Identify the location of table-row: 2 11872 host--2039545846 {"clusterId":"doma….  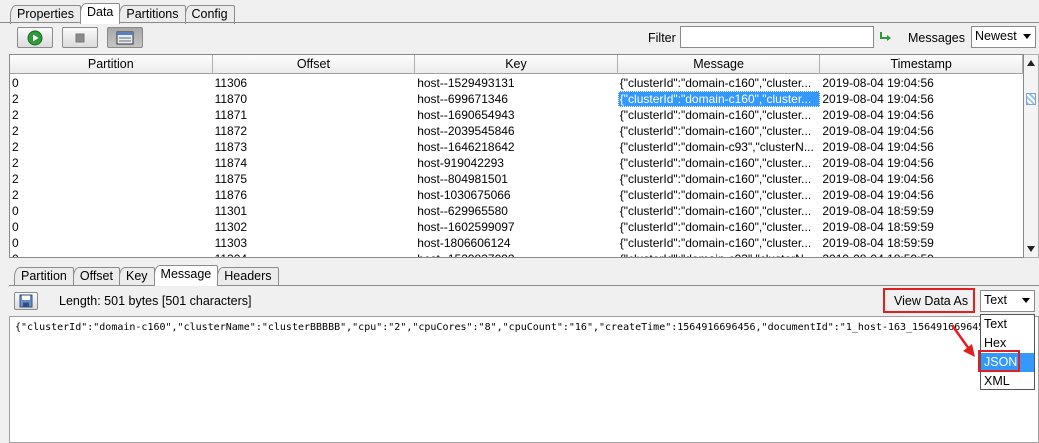
(516, 131).